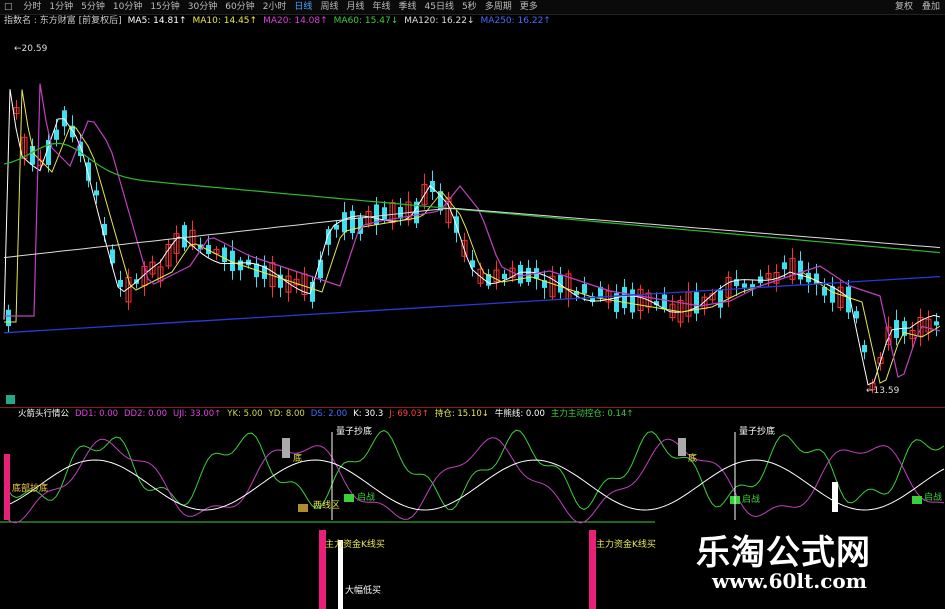 The height and width of the screenshot is (609, 945). What do you see at coordinates (363, 591) in the screenshot?
I see `signal-label-volume: 大幅低买` at bounding box center [363, 591].